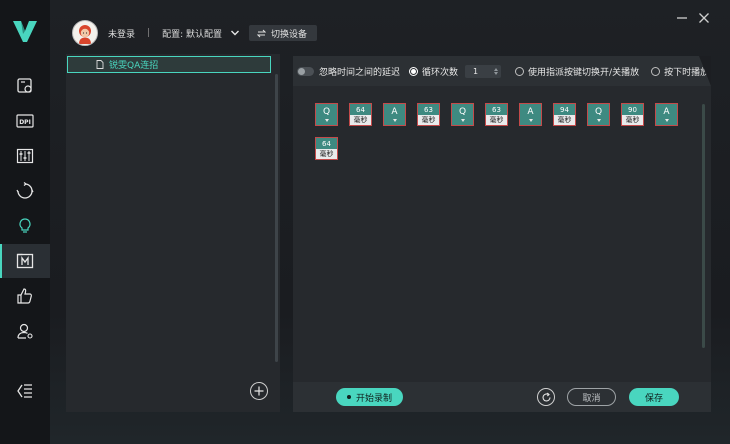 The width and height of the screenshot is (730, 444). Describe the element at coordinates (134, 66) in the screenshot. I see `macro-list-item-label: 锐雯QA连招` at that location.